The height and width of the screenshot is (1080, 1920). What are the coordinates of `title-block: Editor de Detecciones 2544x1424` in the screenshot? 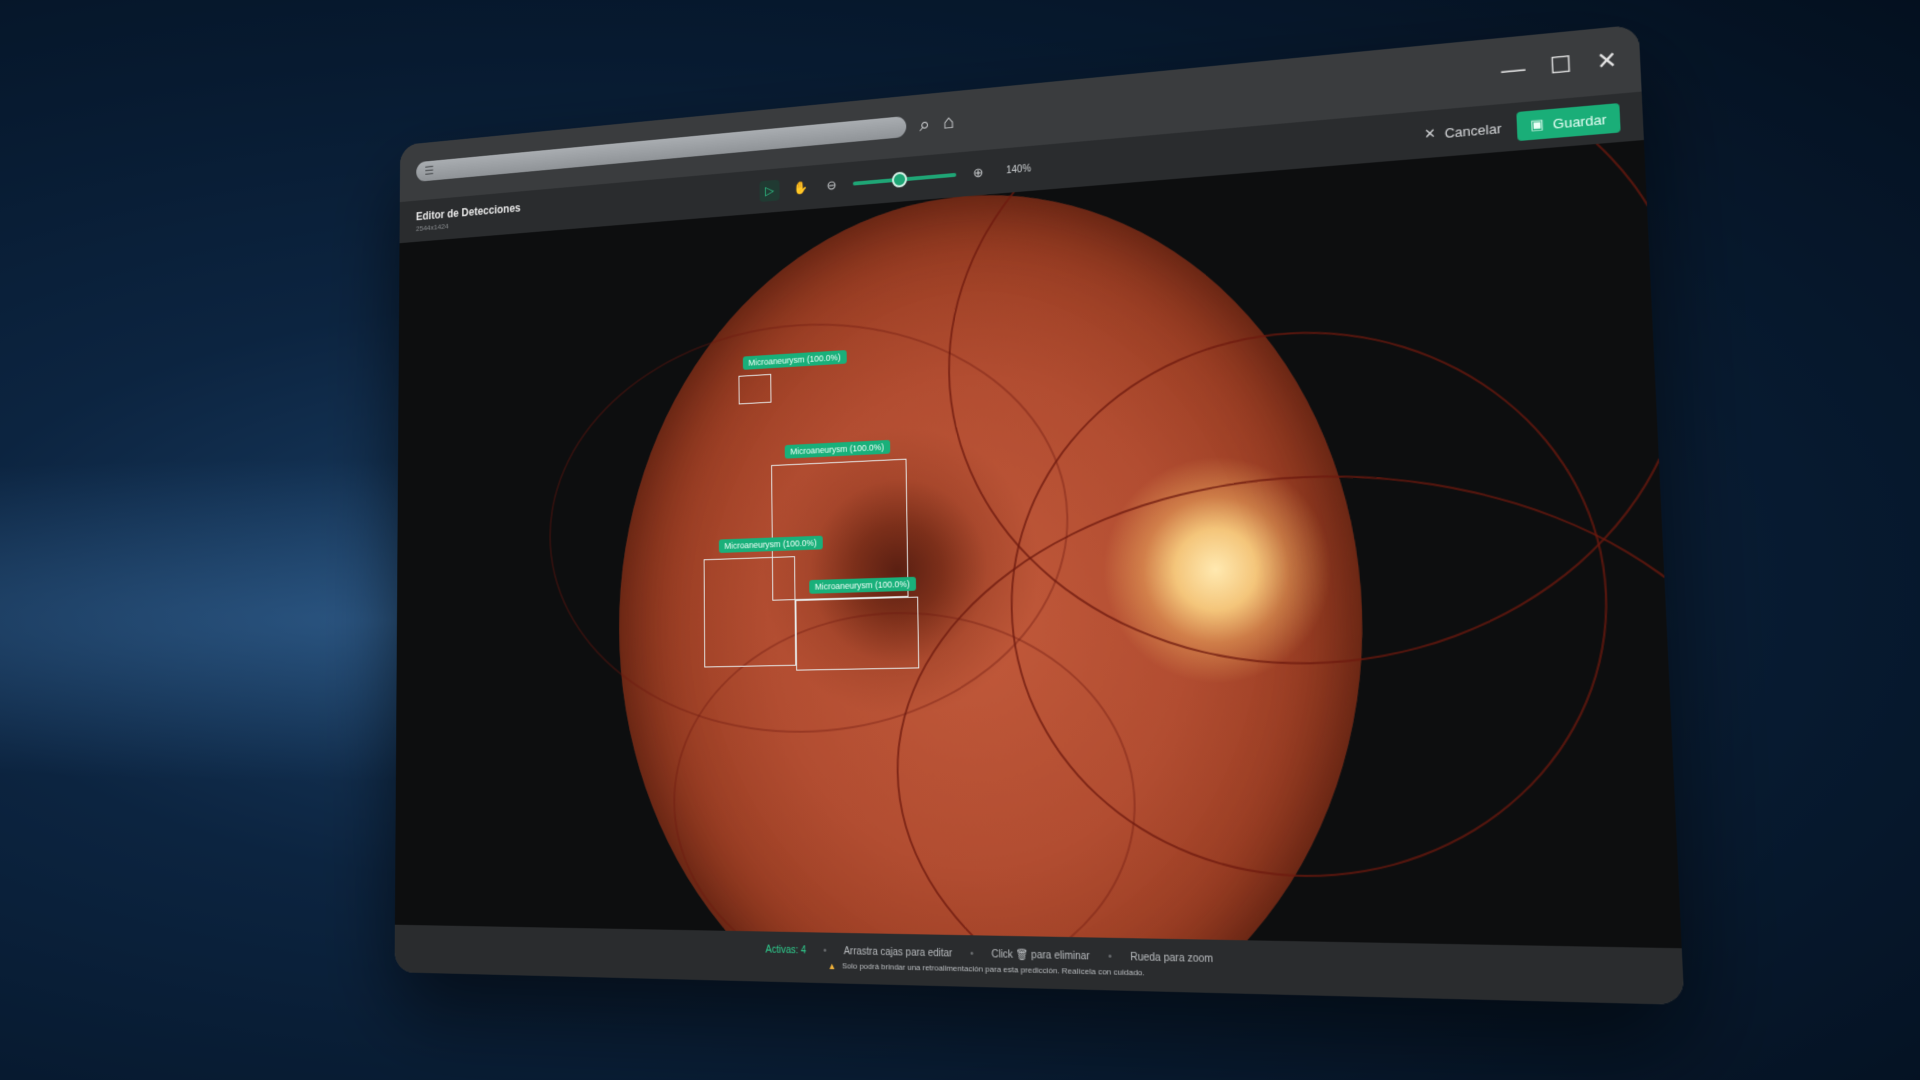 It's located at (468, 217).